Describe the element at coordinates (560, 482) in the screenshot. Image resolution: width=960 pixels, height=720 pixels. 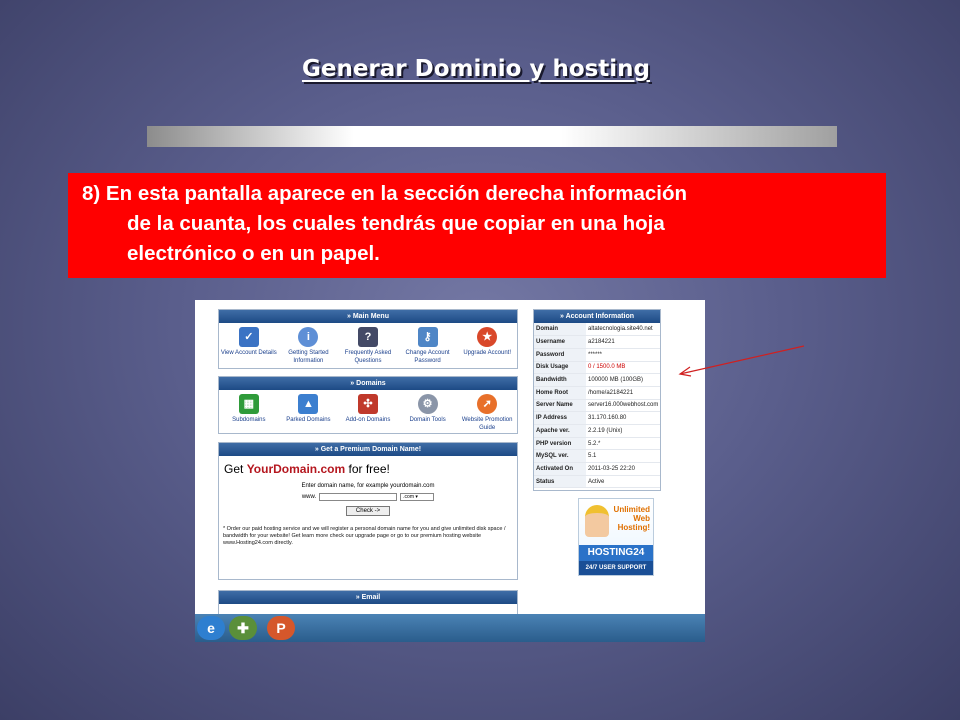
I see `account-field-label: Status` at that location.